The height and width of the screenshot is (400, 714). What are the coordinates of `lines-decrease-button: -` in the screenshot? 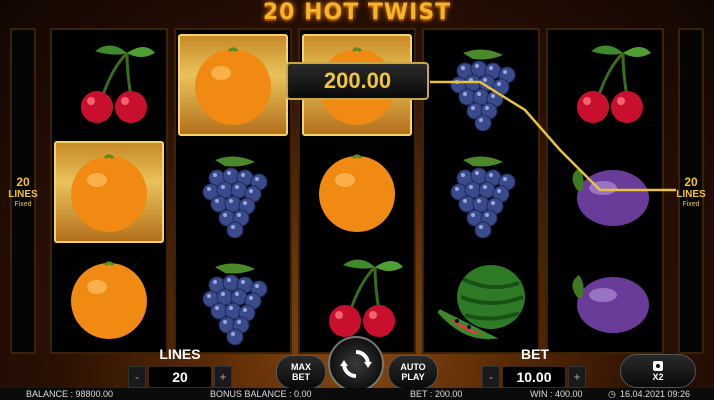 It's located at (137, 377).